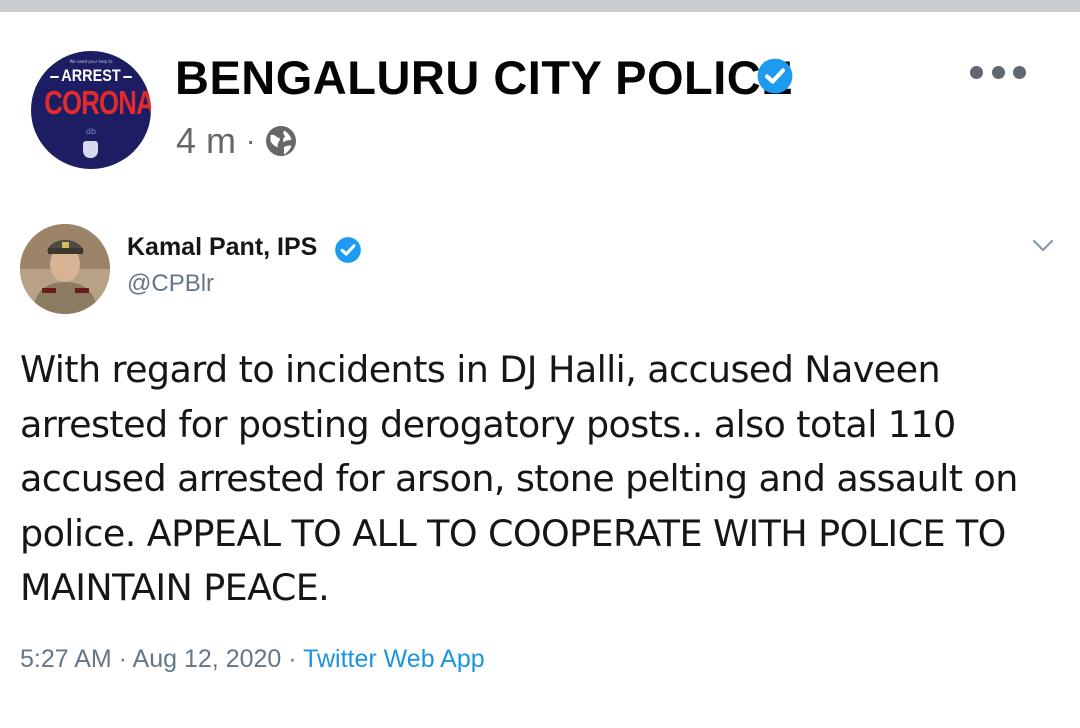  I want to click on post-time: 4 m, so click(206, 141).